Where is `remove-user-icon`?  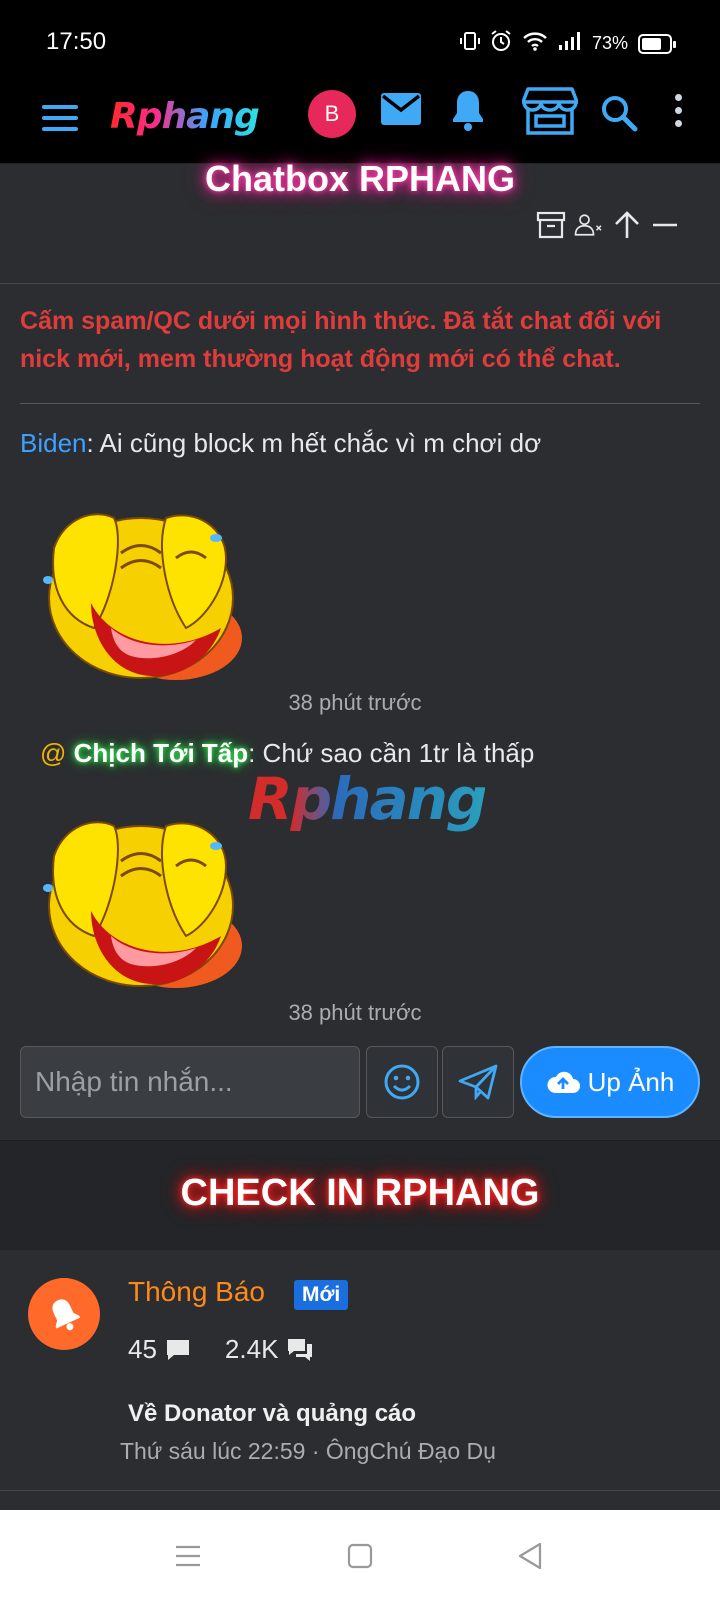 remove-user-icon is located at coordinates (589, 225).